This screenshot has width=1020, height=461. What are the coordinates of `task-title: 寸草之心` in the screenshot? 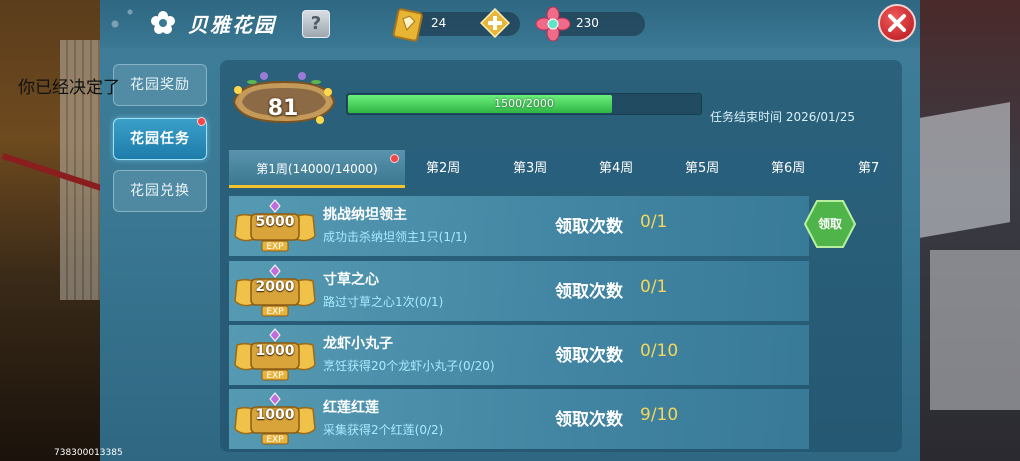 It's located at (351, 280).